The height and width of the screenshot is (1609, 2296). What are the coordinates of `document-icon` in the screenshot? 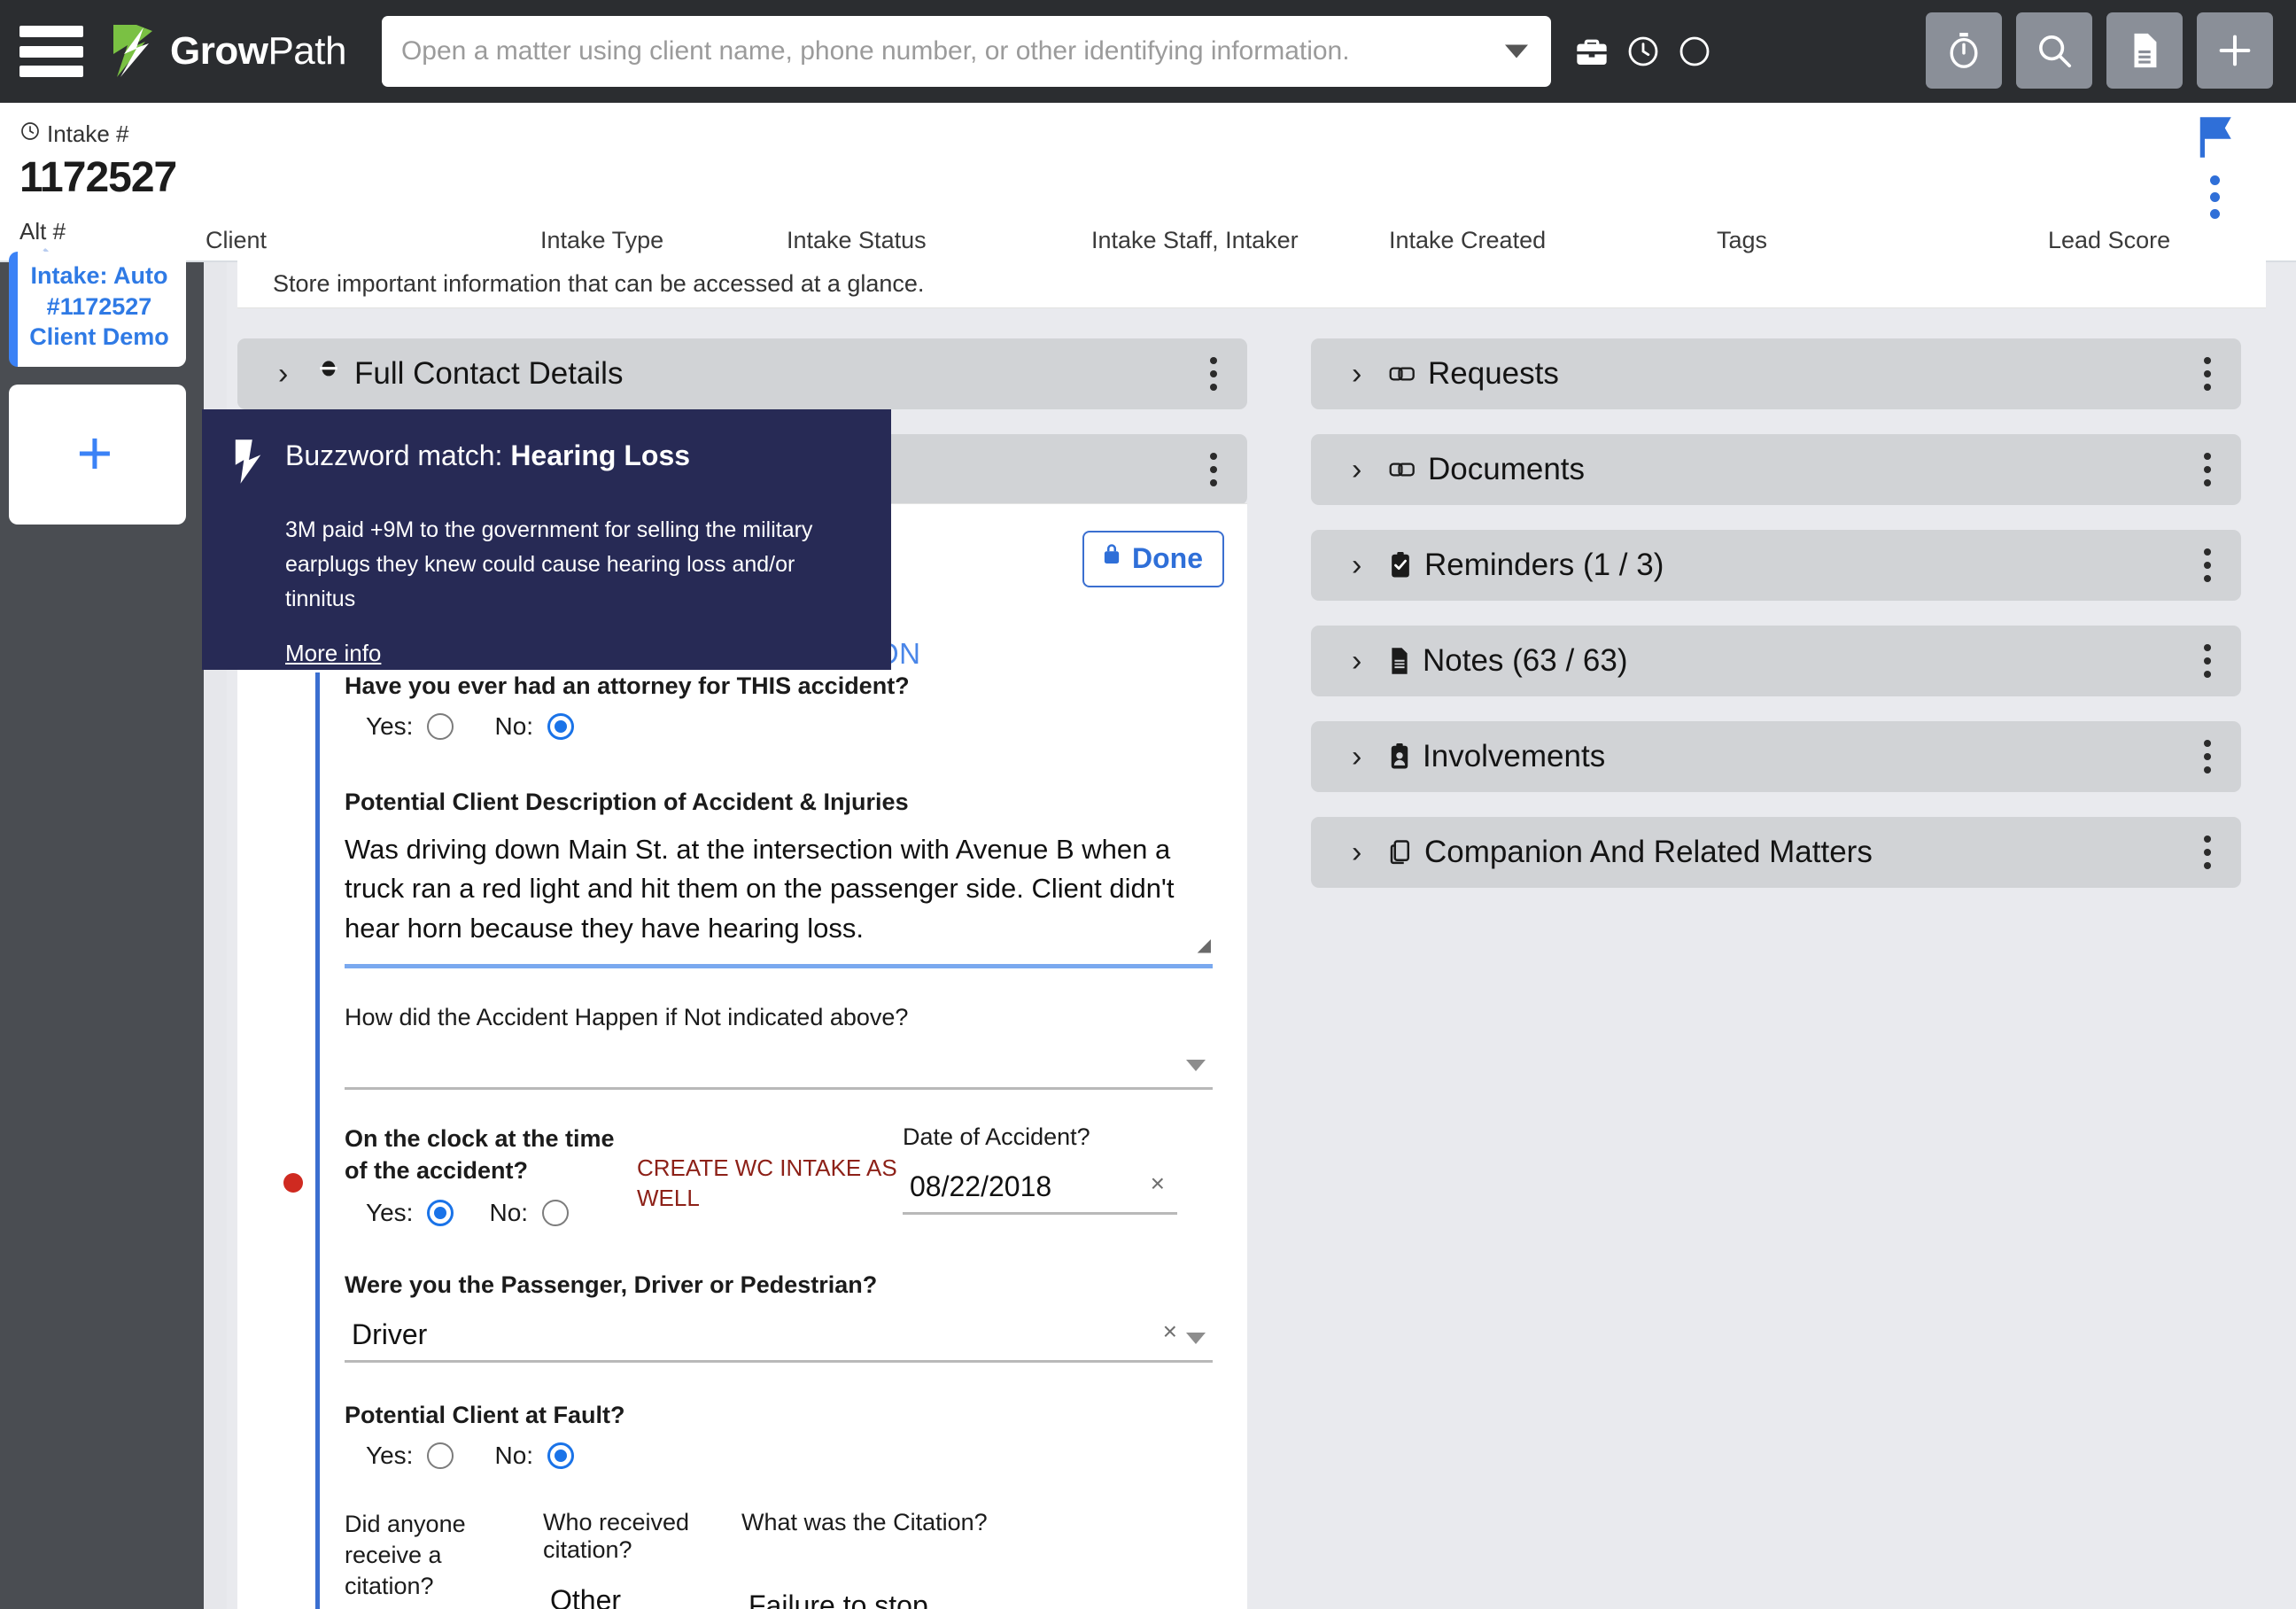 It's located at (2145, 50).